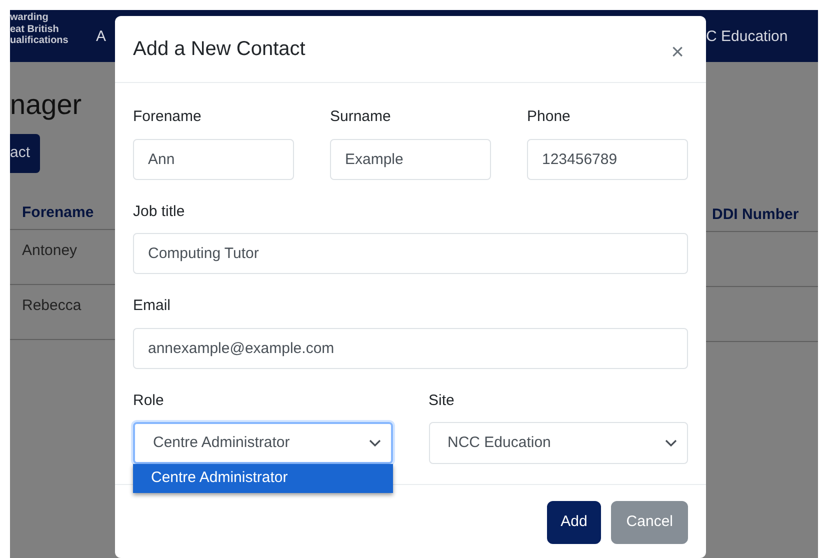 The image size is (827, 558). I want to click on column-header: DDI Number, so click(755, 214).